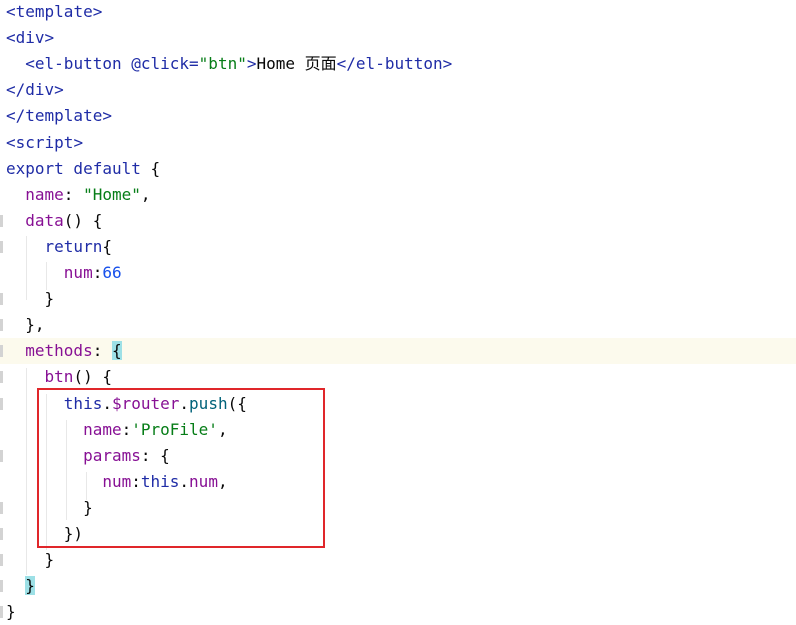 Image resolution: width=796 pixels, height=625 pixels. Describe the element at coordinates (398, 247) in the screenshot. I see `code-line: return{` at that location.